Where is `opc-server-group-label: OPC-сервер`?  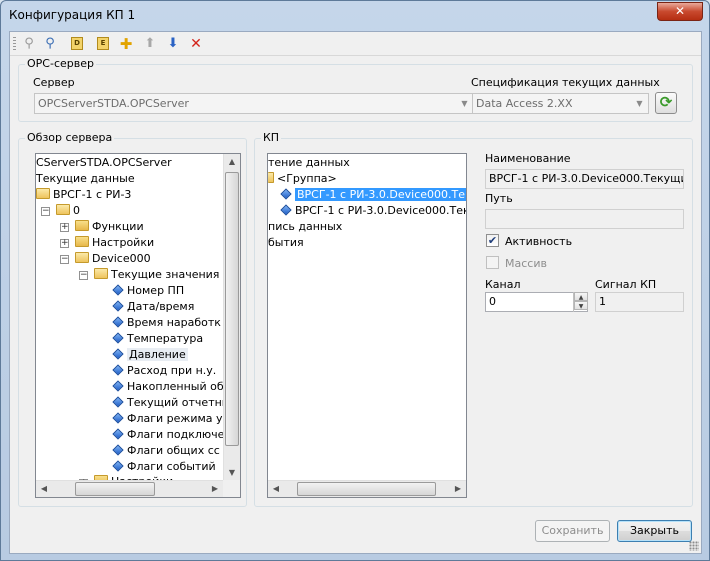 opc-server-group-label: OPC-сервер is located at coordinates (60, 63).